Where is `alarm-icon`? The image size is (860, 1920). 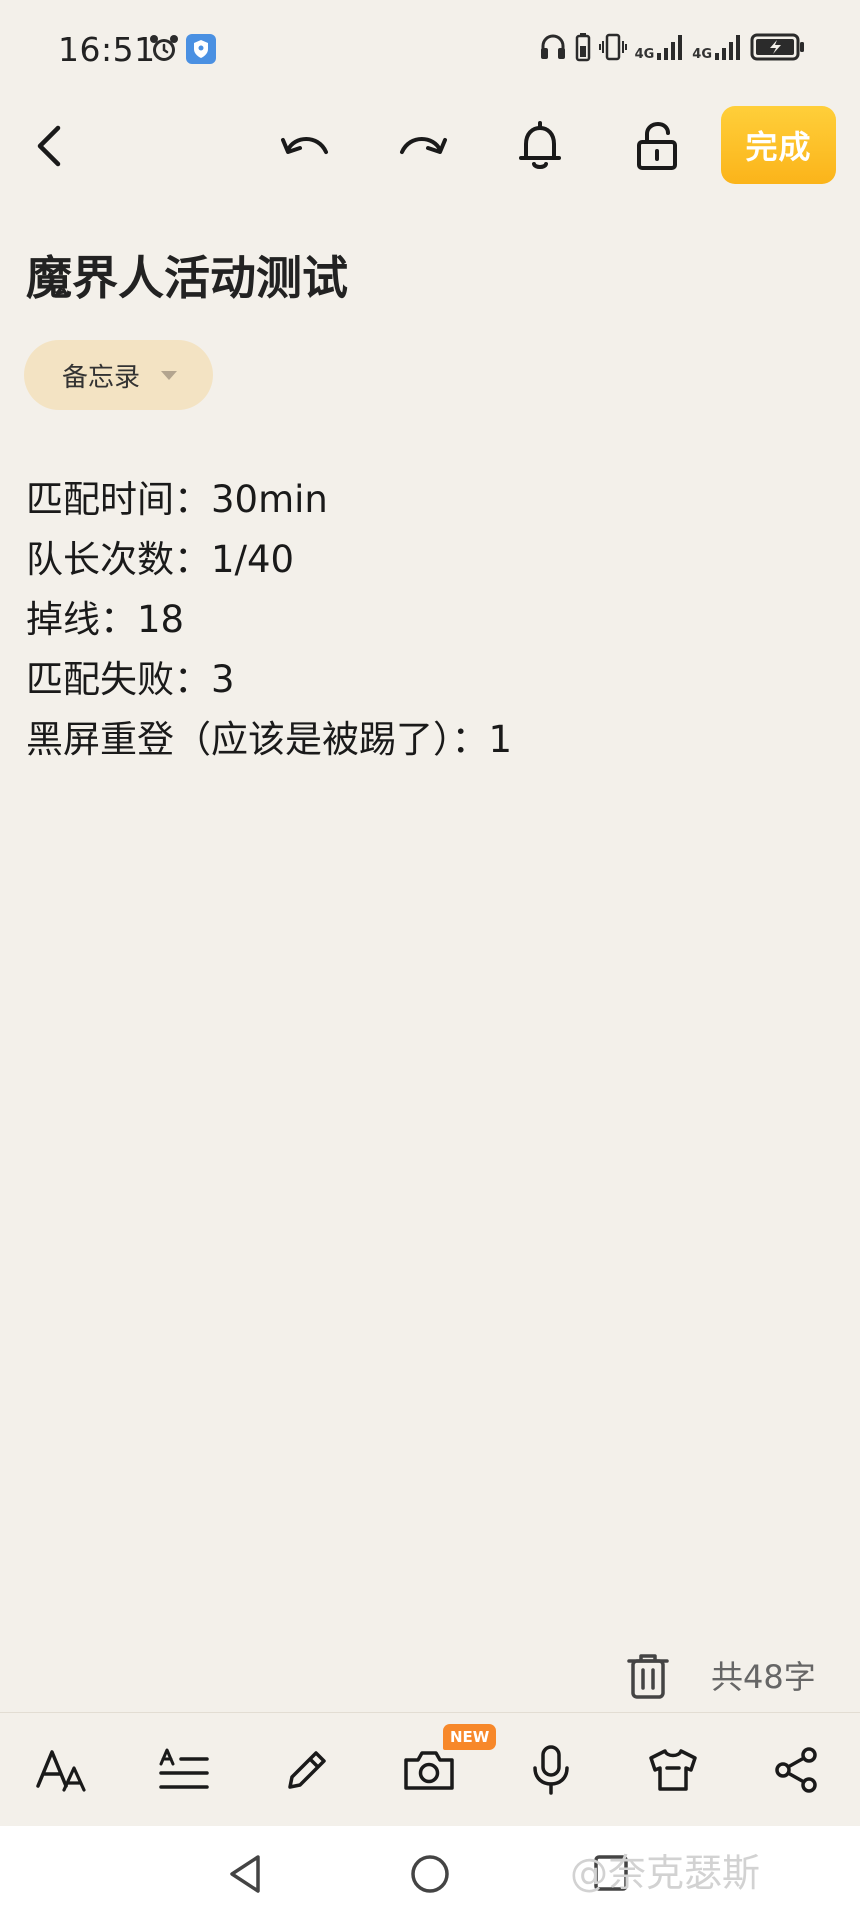 alarm-icon is located at coordinates (164, 49).